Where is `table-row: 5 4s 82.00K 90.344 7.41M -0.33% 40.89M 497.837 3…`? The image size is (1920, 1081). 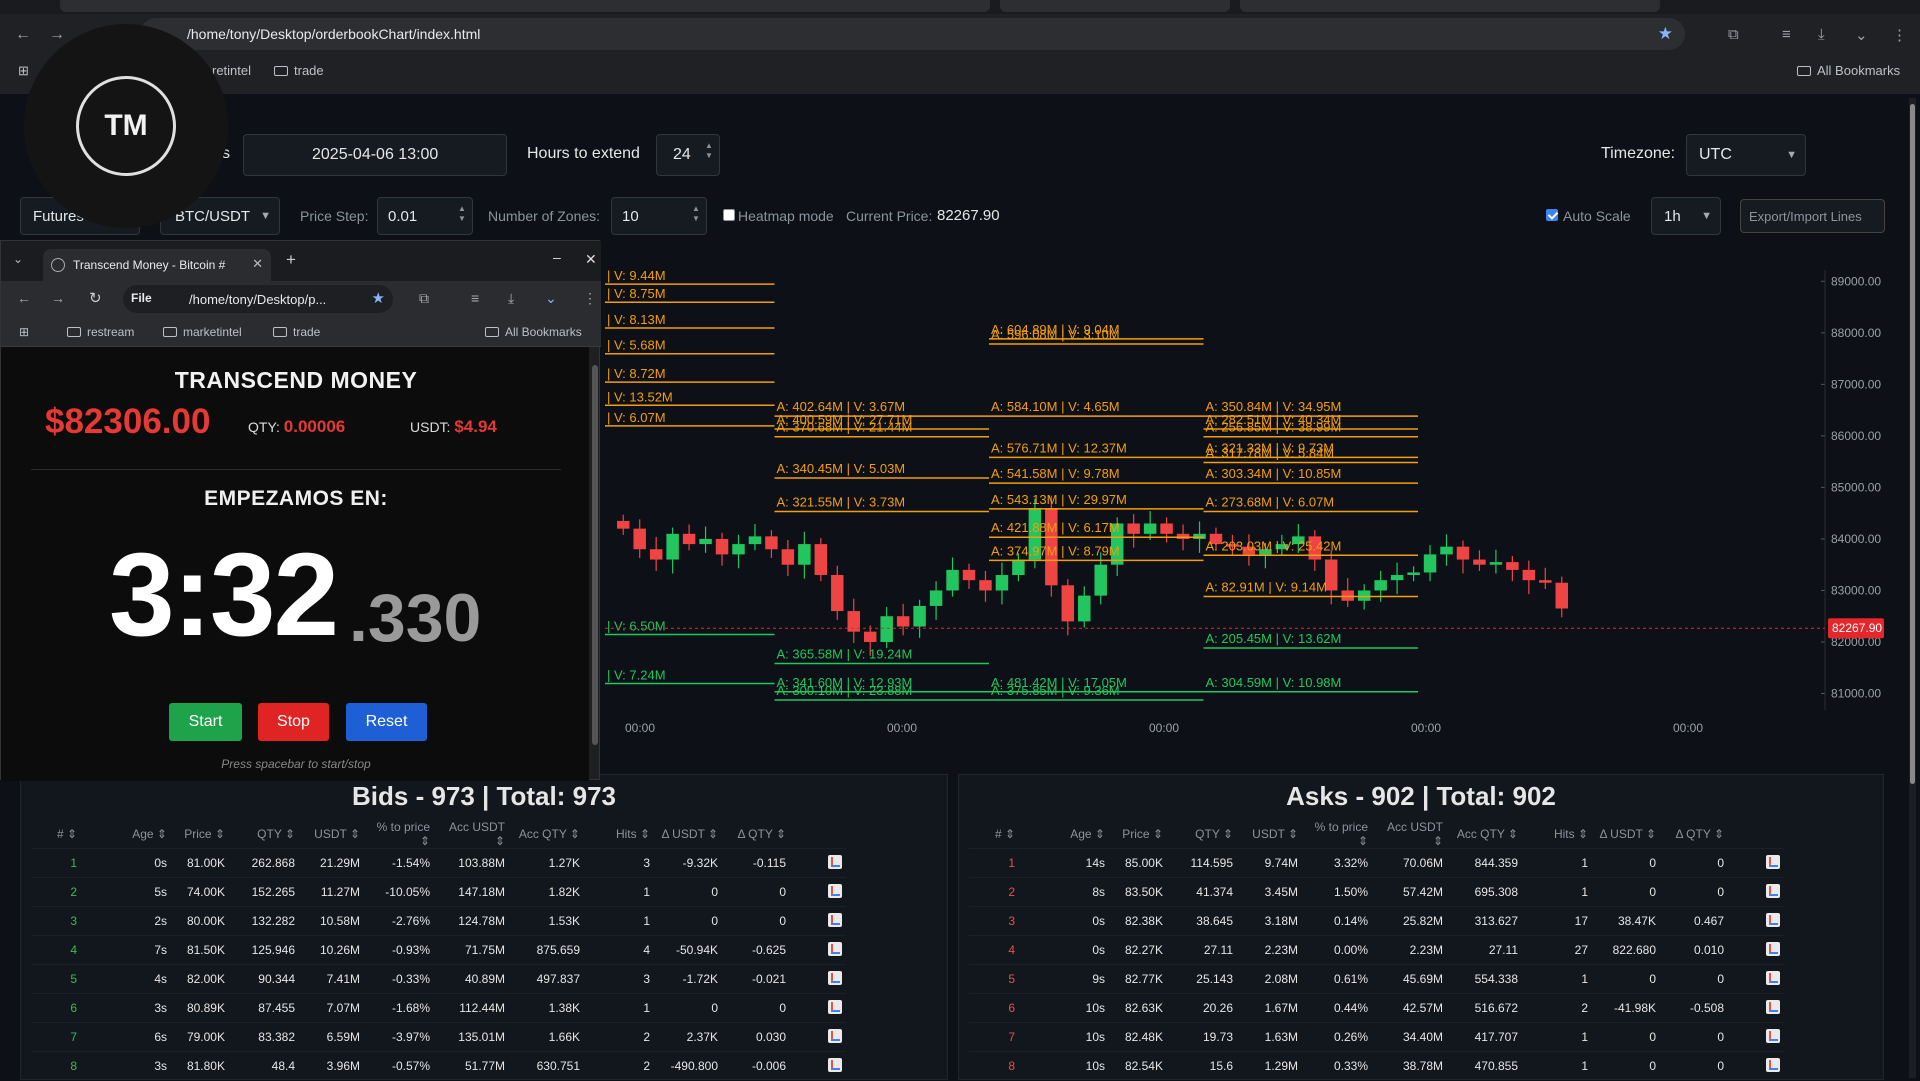
table-row: 5 4s 82.00K 90.344 7.41M -0.33% 40.89M 497.837 3… is located at coordinates (438, 979).